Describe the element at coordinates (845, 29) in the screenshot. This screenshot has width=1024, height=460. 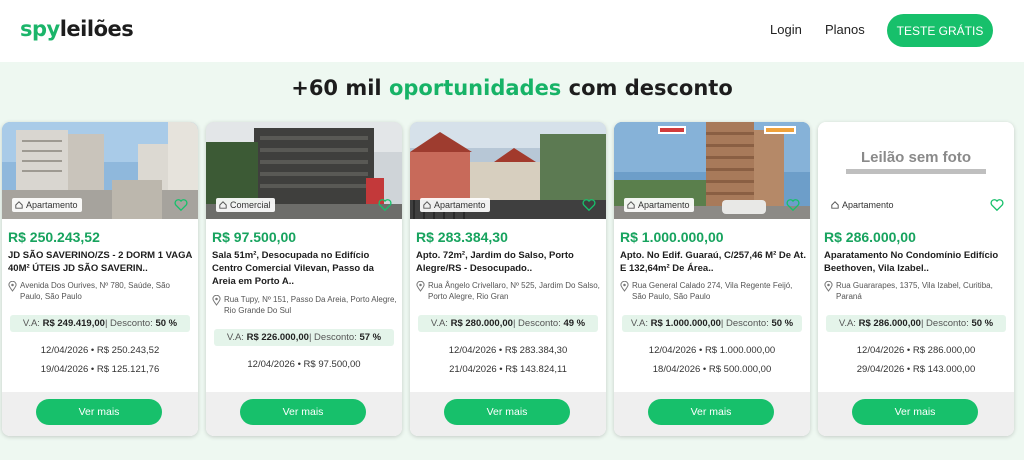
I see `plans-link: Planos` at that location.